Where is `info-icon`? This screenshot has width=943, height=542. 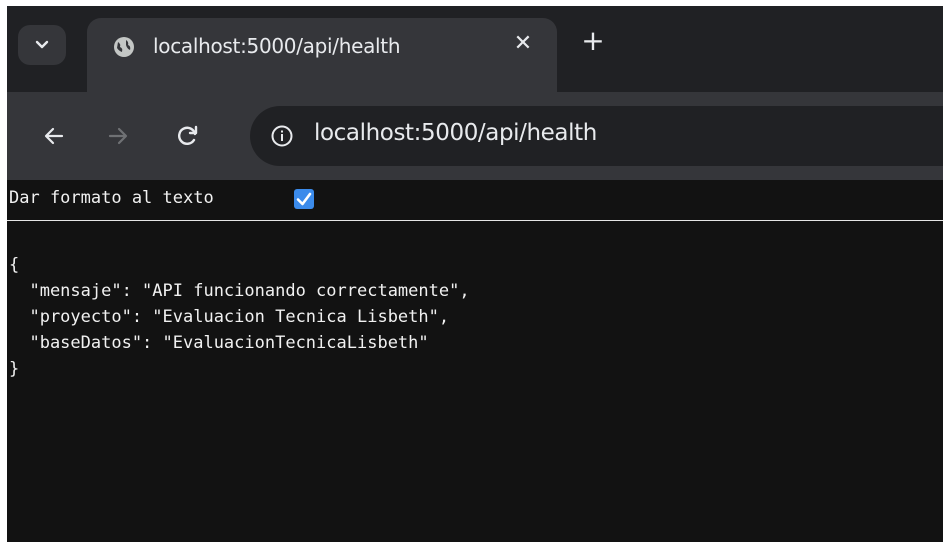
info-icon is located at coordinates (282, 136).